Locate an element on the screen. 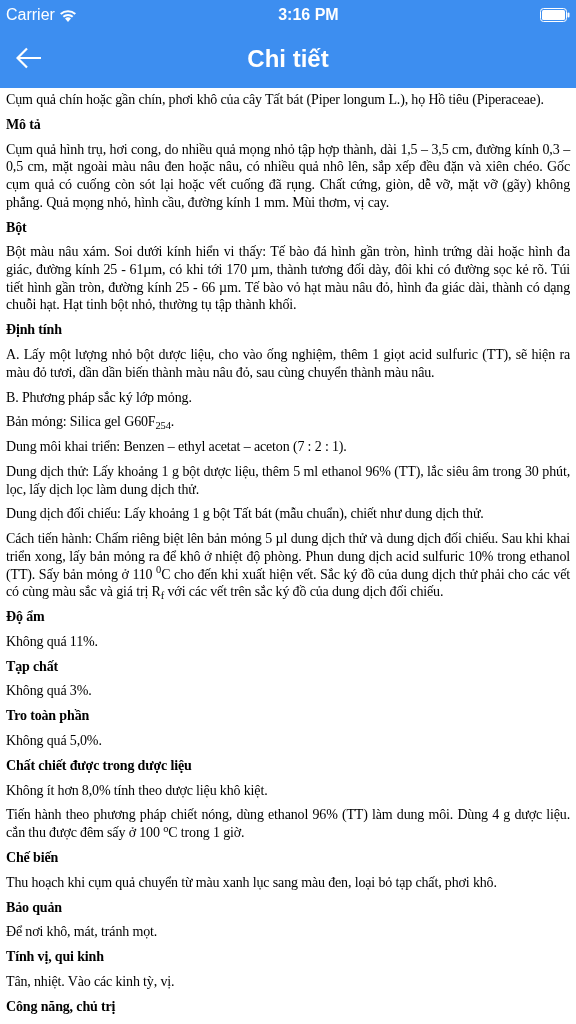 This screenshot has height=1024, width=576. body-paragraph: Tân, nhiệt. Vào các kinh tỳ, vị. is located at coordinates (91, 981).